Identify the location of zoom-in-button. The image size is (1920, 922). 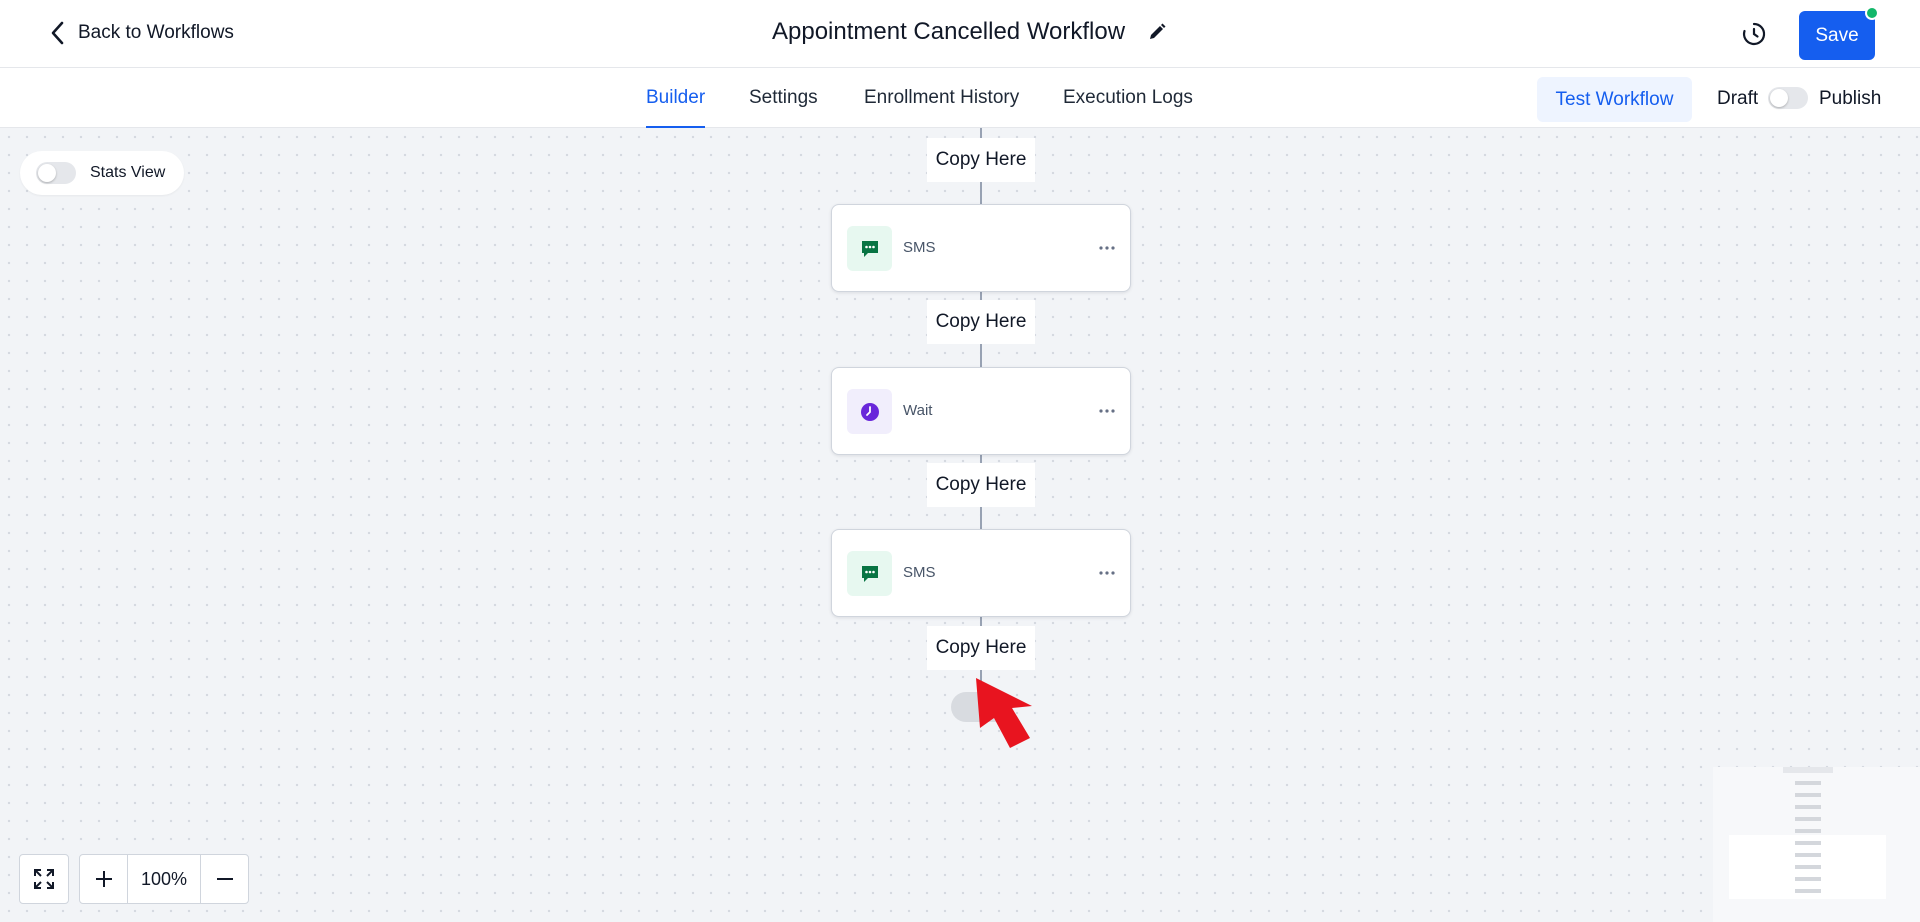
(103, 879).